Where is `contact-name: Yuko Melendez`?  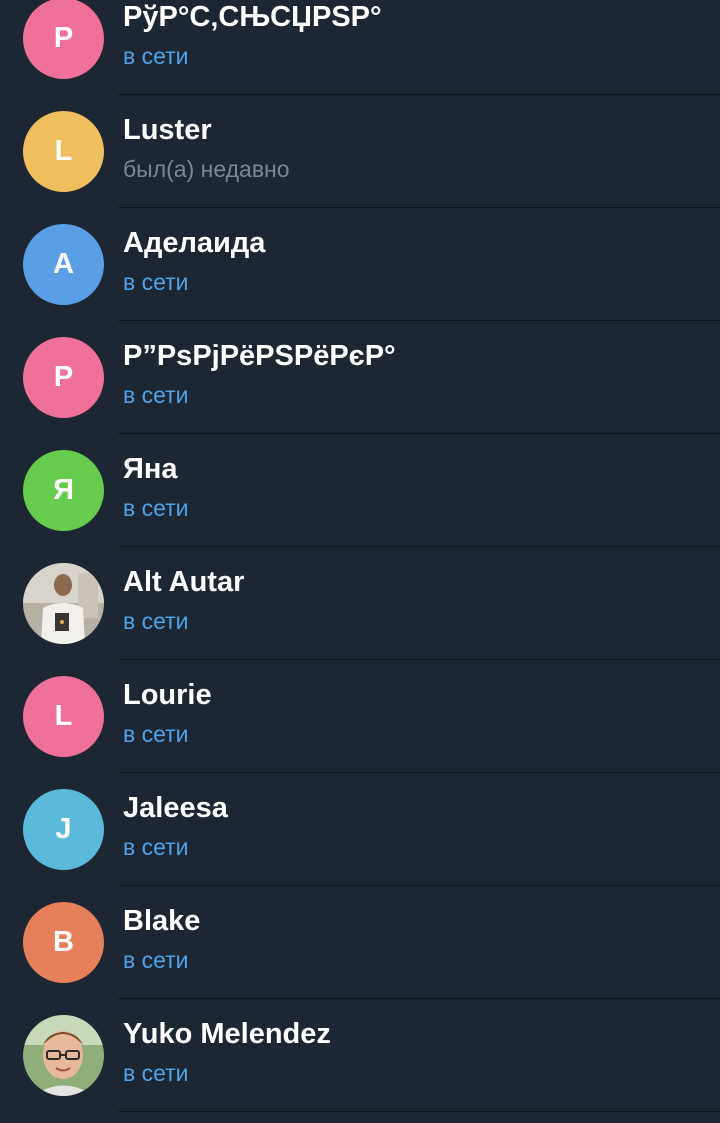 contact-name: Yuko Melendez is located at coordinates (227, 1034).